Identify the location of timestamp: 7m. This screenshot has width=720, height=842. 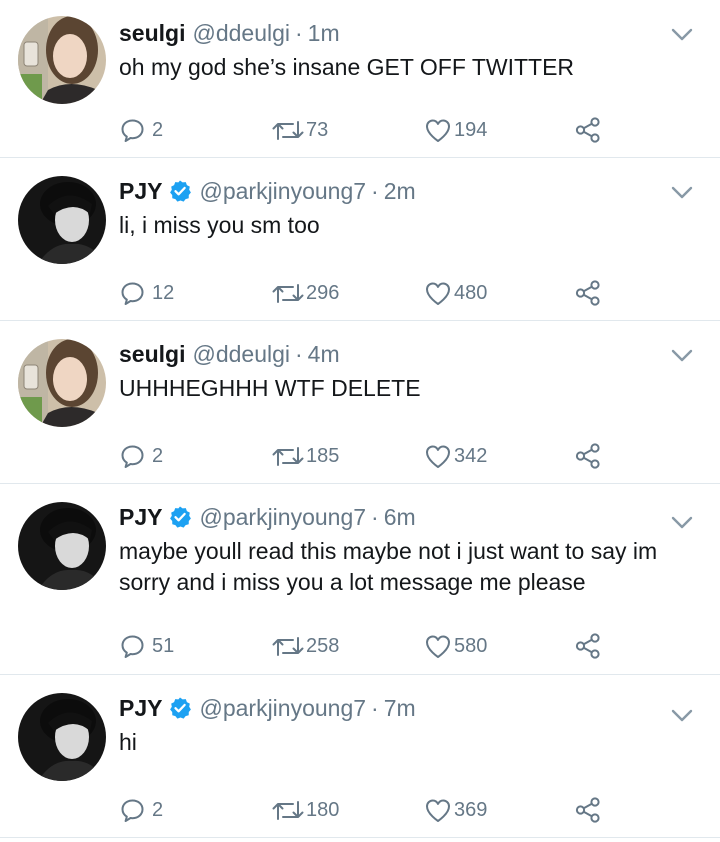
(400, 708).